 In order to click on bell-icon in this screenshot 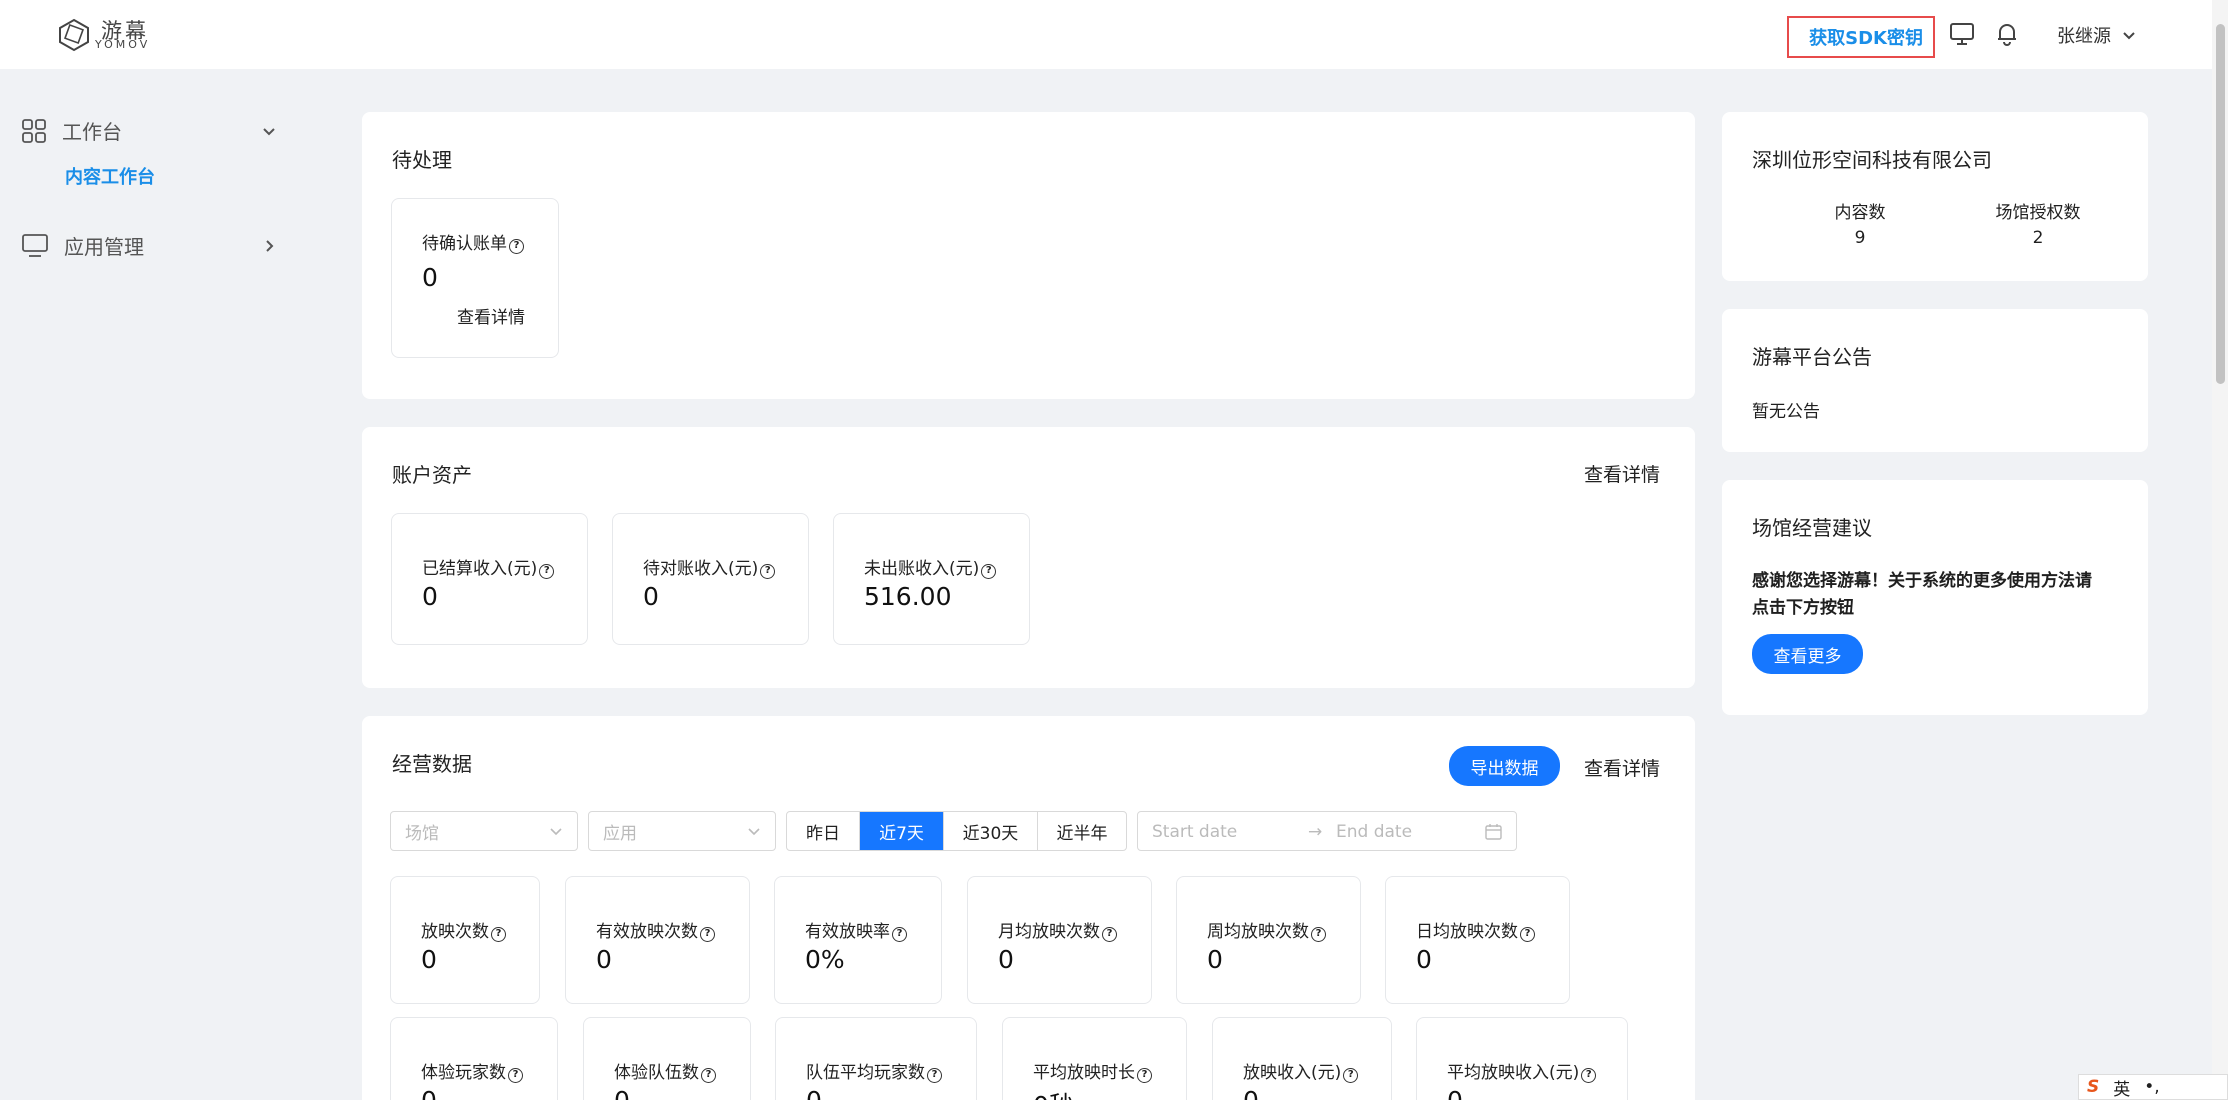, I will do `click(2007, 34)`.